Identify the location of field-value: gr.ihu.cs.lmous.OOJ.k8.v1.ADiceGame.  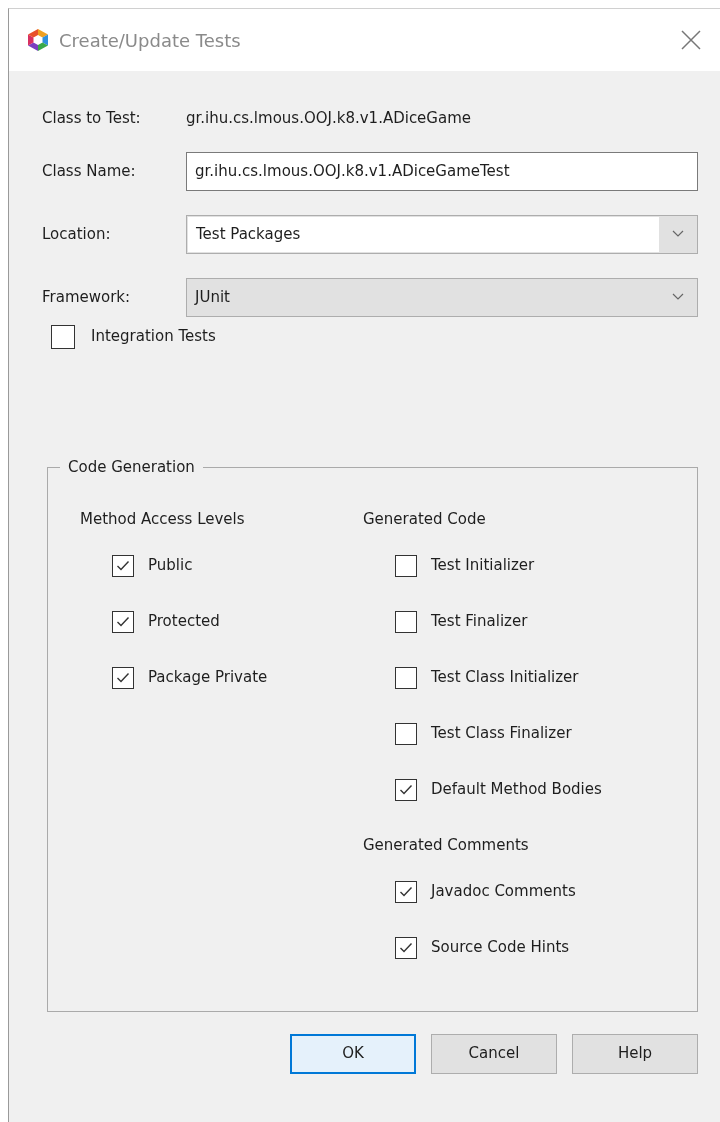
(328, 118).